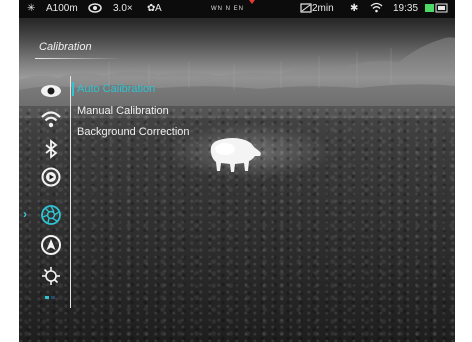  Describe the element at coordinates (51, 215) in the screenshot. I see `calibration-shutter-icon` at that location.